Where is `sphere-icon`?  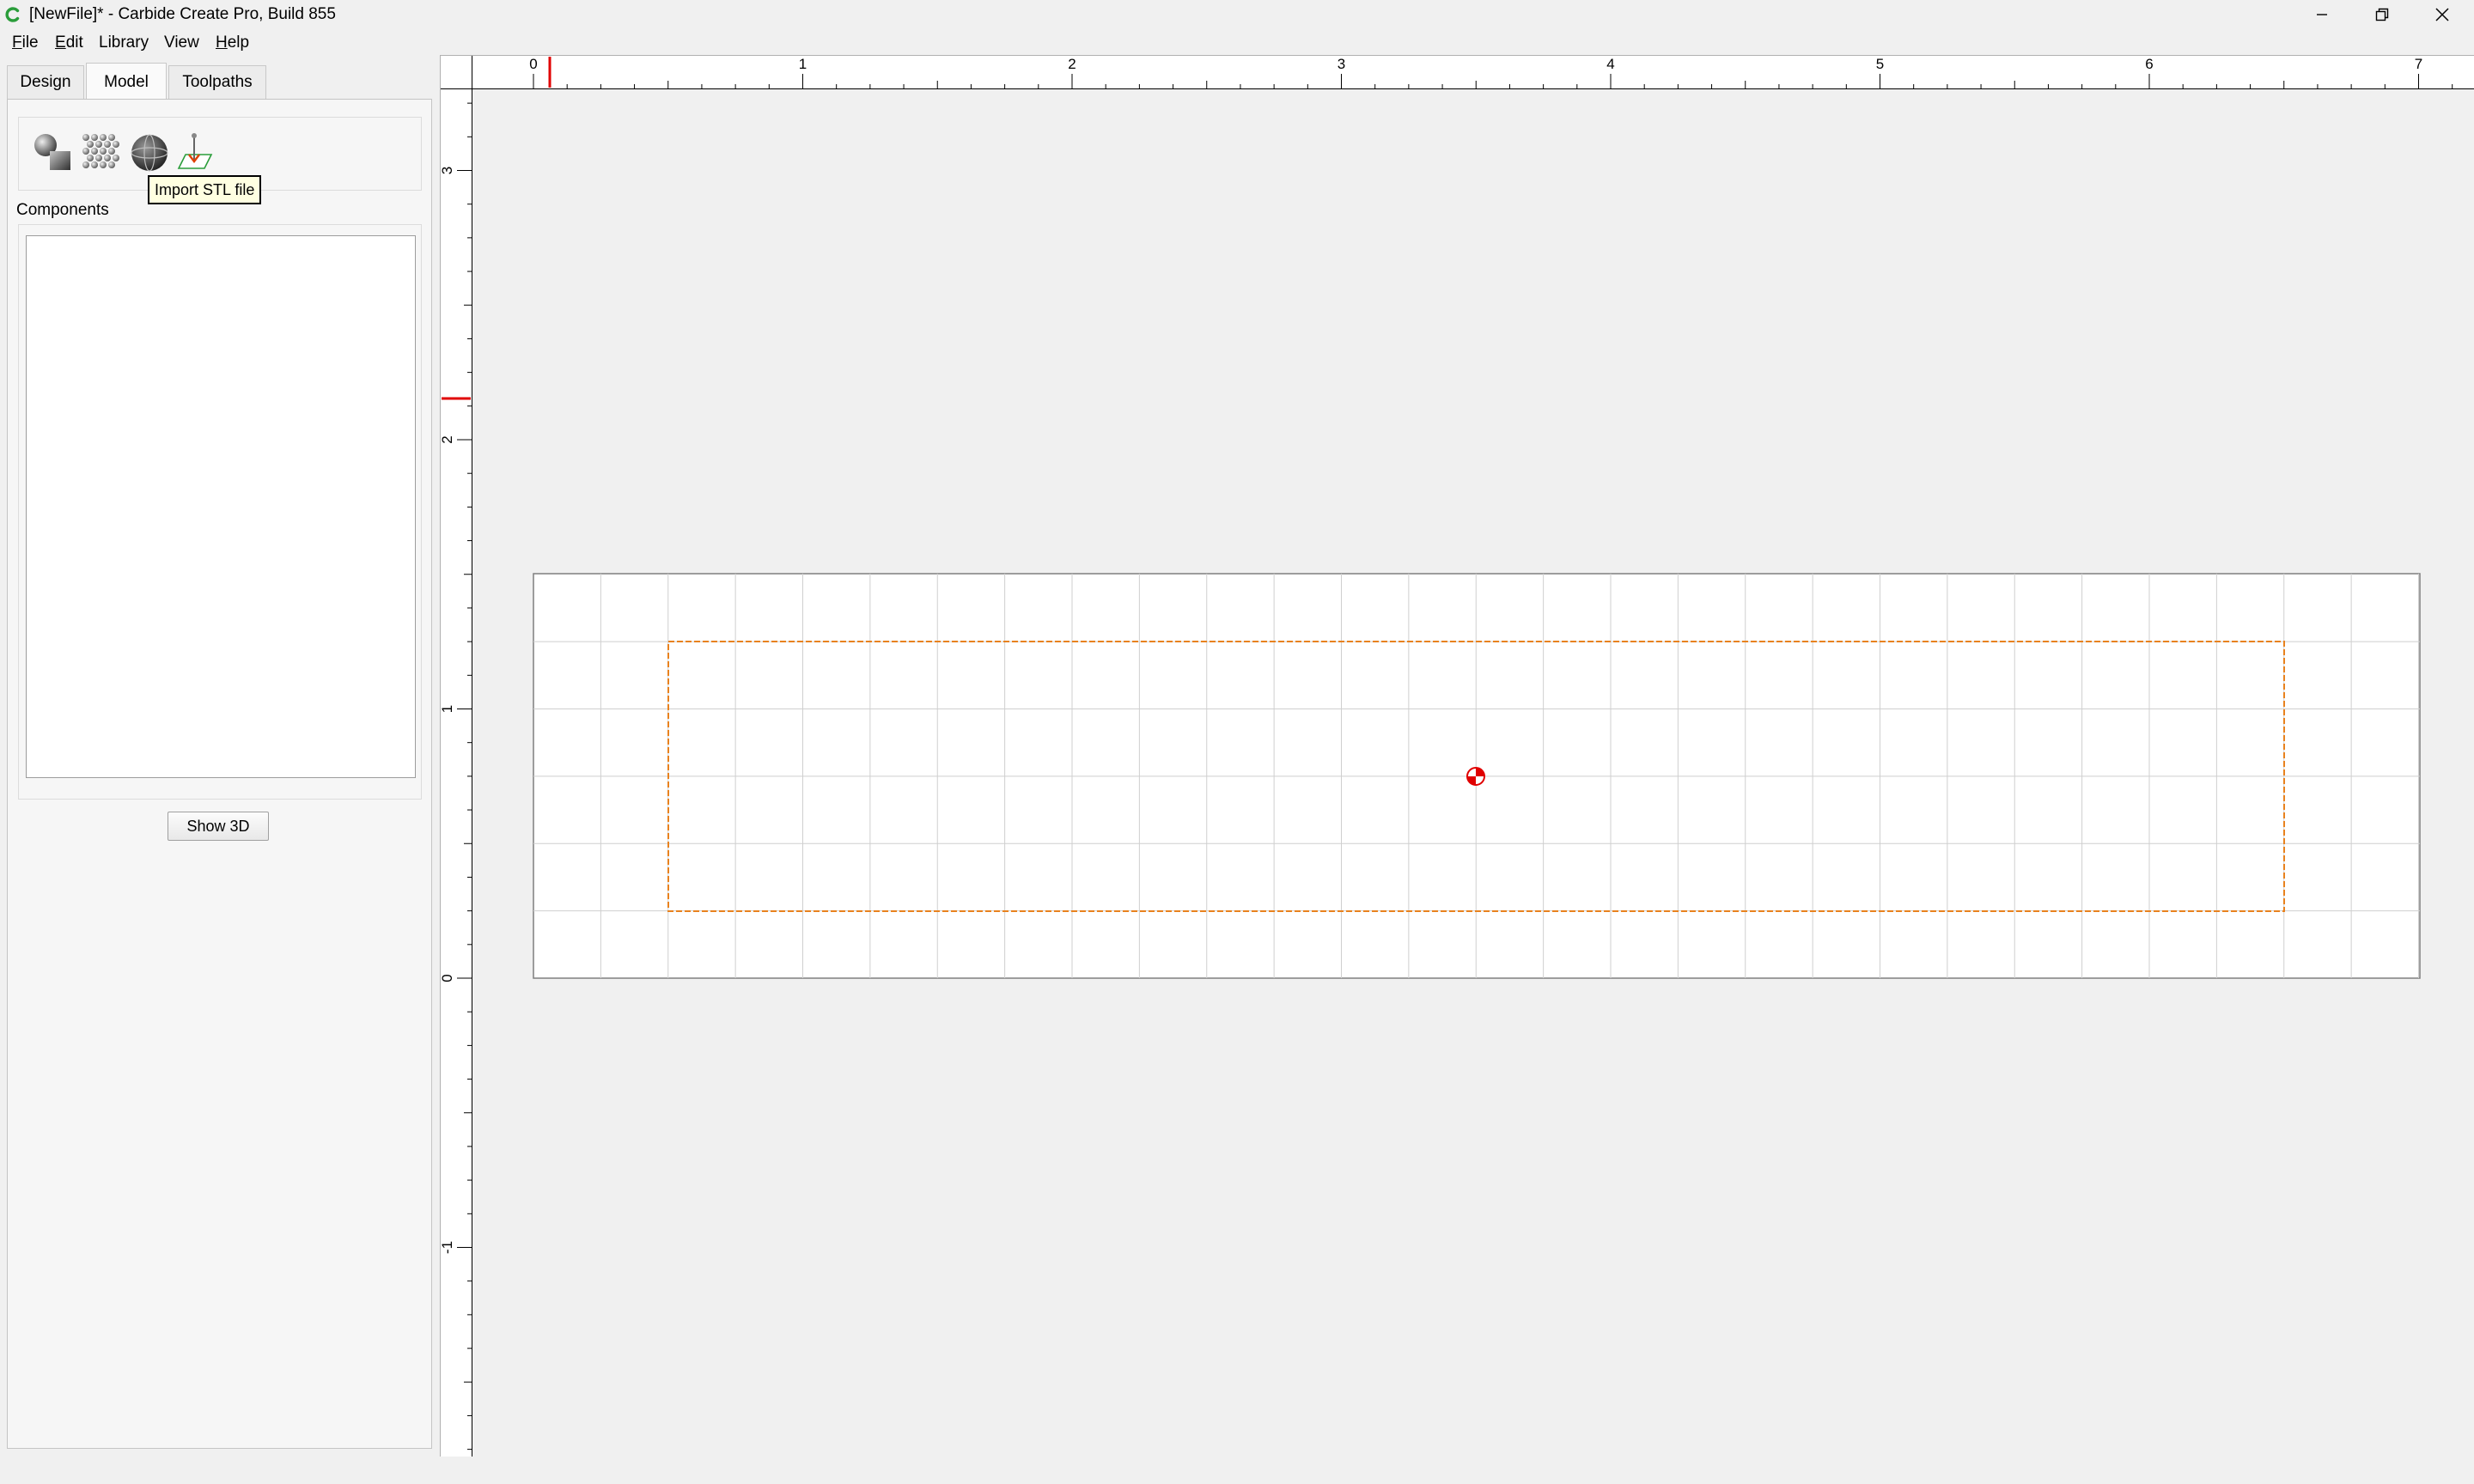 sphere-icon is located at coordinates (149, 153).